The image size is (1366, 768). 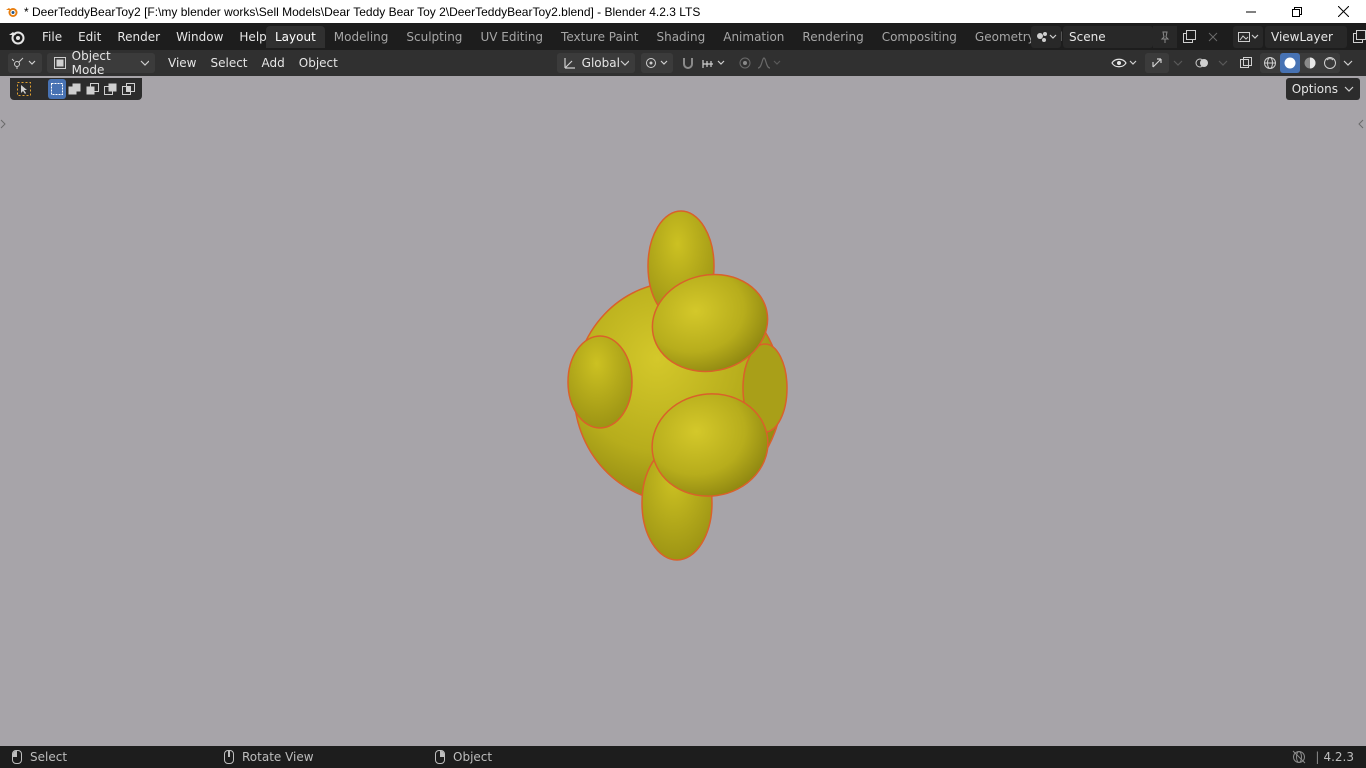 I want to click on shading-mode-group, so click(x=1300, y=63).